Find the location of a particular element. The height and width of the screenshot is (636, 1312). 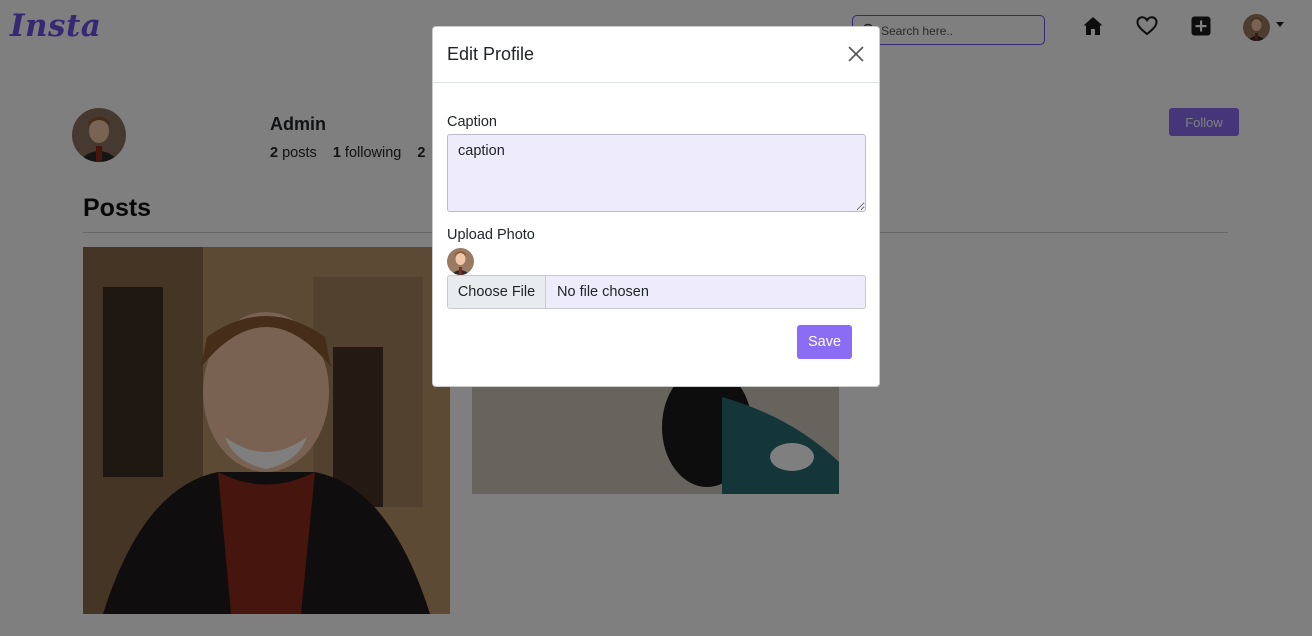

caption-label: Caption is located at coordinates (472, 122).